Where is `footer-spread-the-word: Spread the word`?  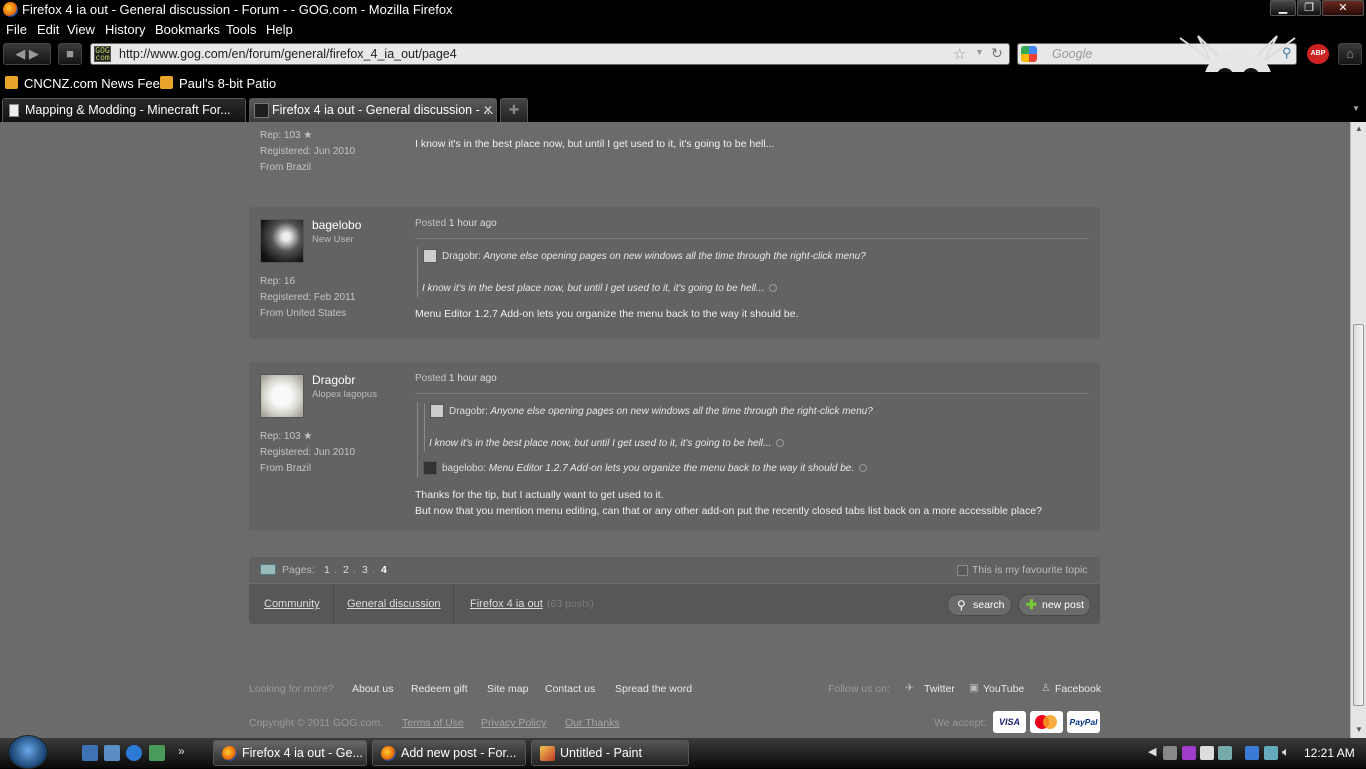 footer-spread-the-word: Spread the word is located at coordinates (653, 689).